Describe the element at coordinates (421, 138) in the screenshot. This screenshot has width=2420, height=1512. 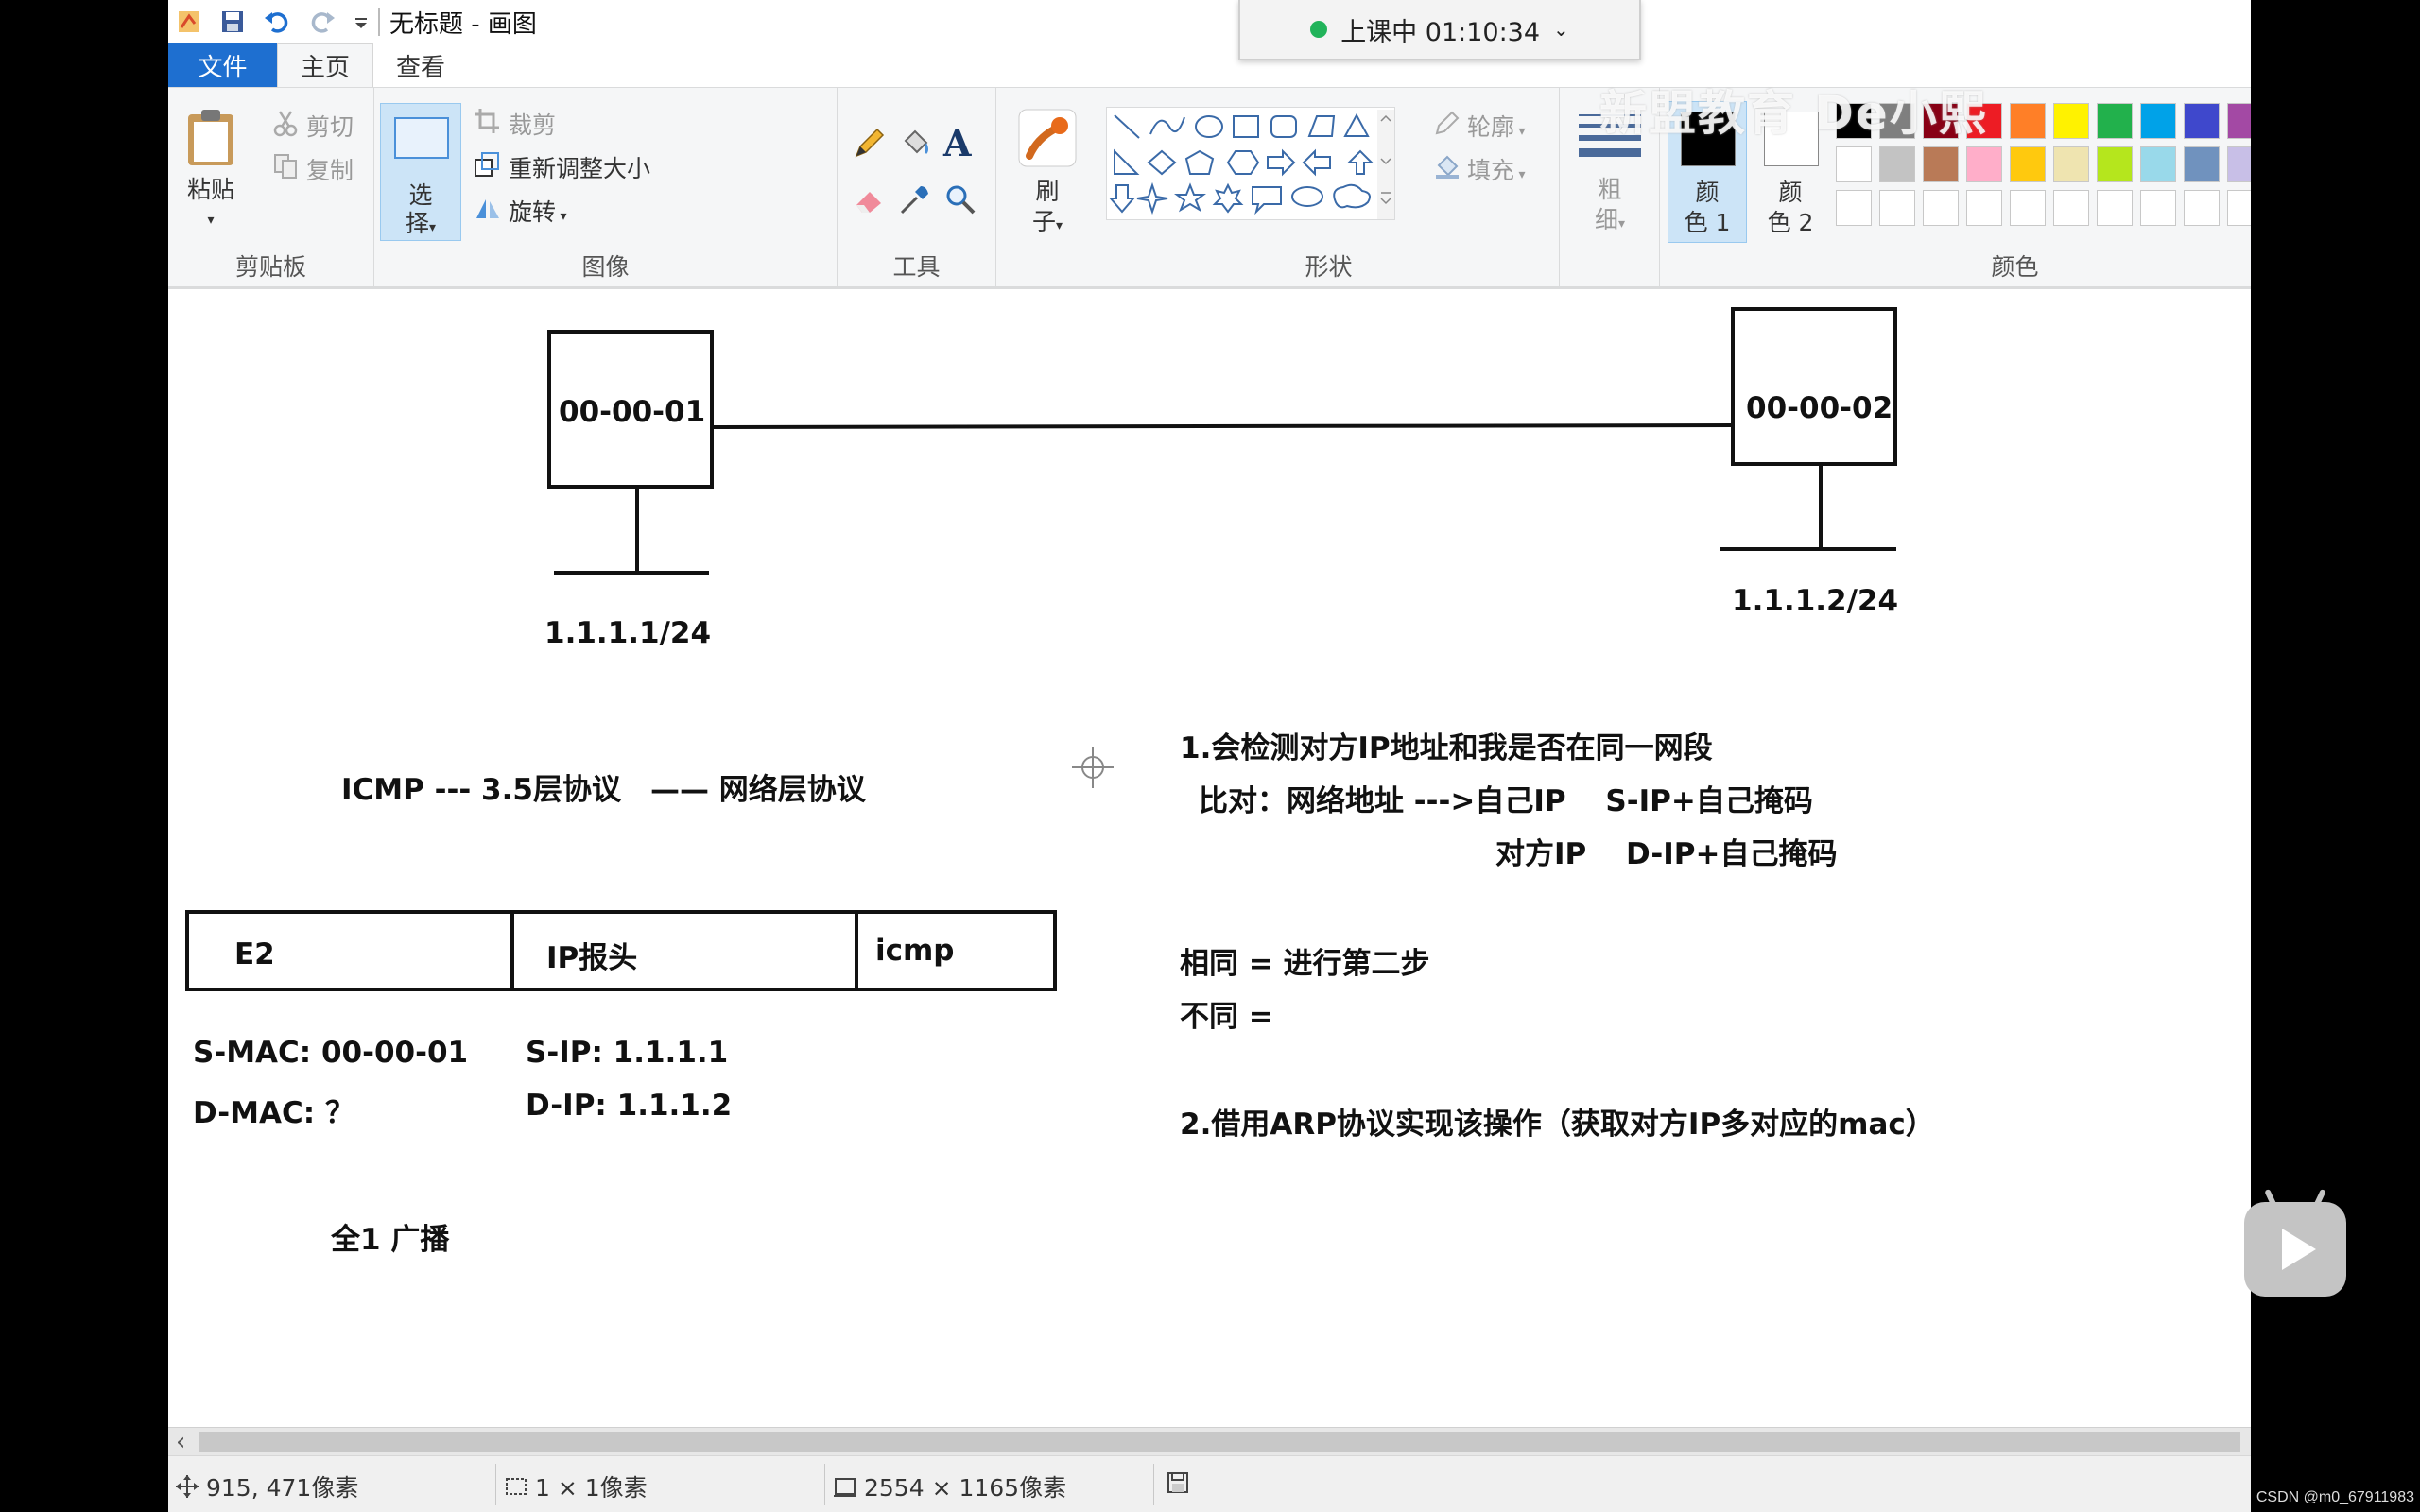
I see `select-rect-icon` at that location.